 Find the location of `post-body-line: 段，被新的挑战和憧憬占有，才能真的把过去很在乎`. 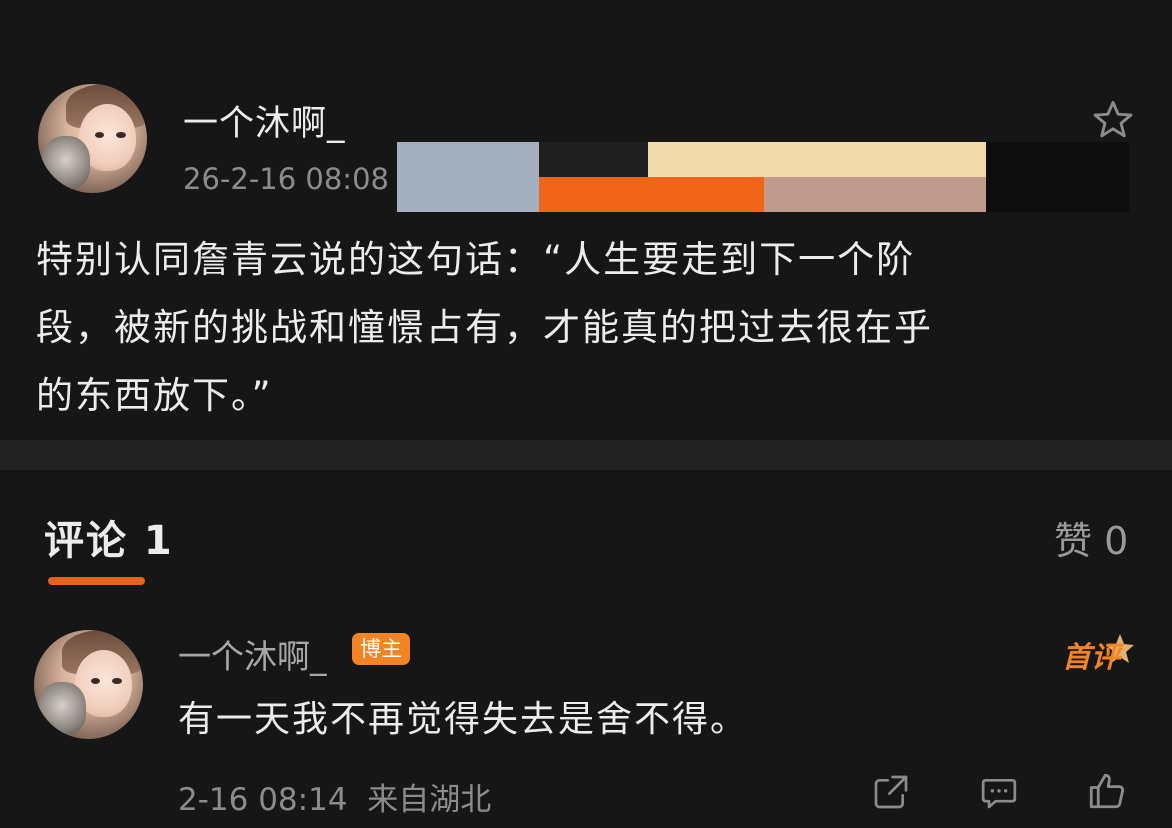

post-body-line: 段，被新的挑战和憧憬占有，才能真的把过去很在乎 is located at coordinates (484, 327).